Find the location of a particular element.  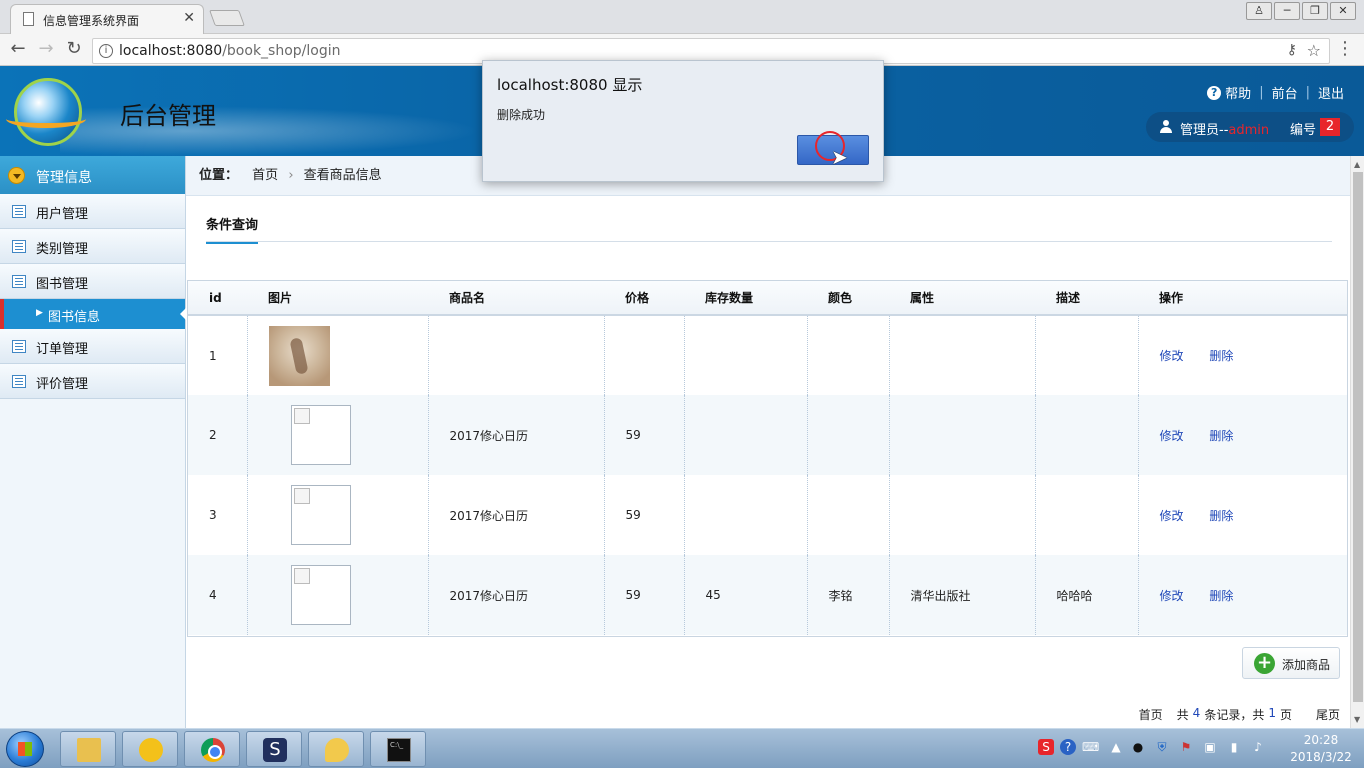

sidebar-header: 管理信息 is located at coordinates (92, 175).